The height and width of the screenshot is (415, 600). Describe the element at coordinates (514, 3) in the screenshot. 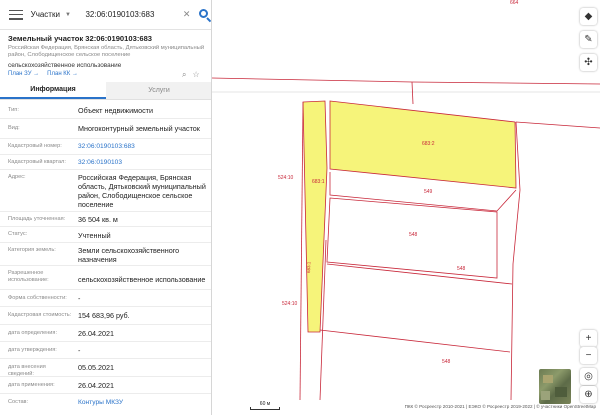

I see `label-664: 664` at that location.